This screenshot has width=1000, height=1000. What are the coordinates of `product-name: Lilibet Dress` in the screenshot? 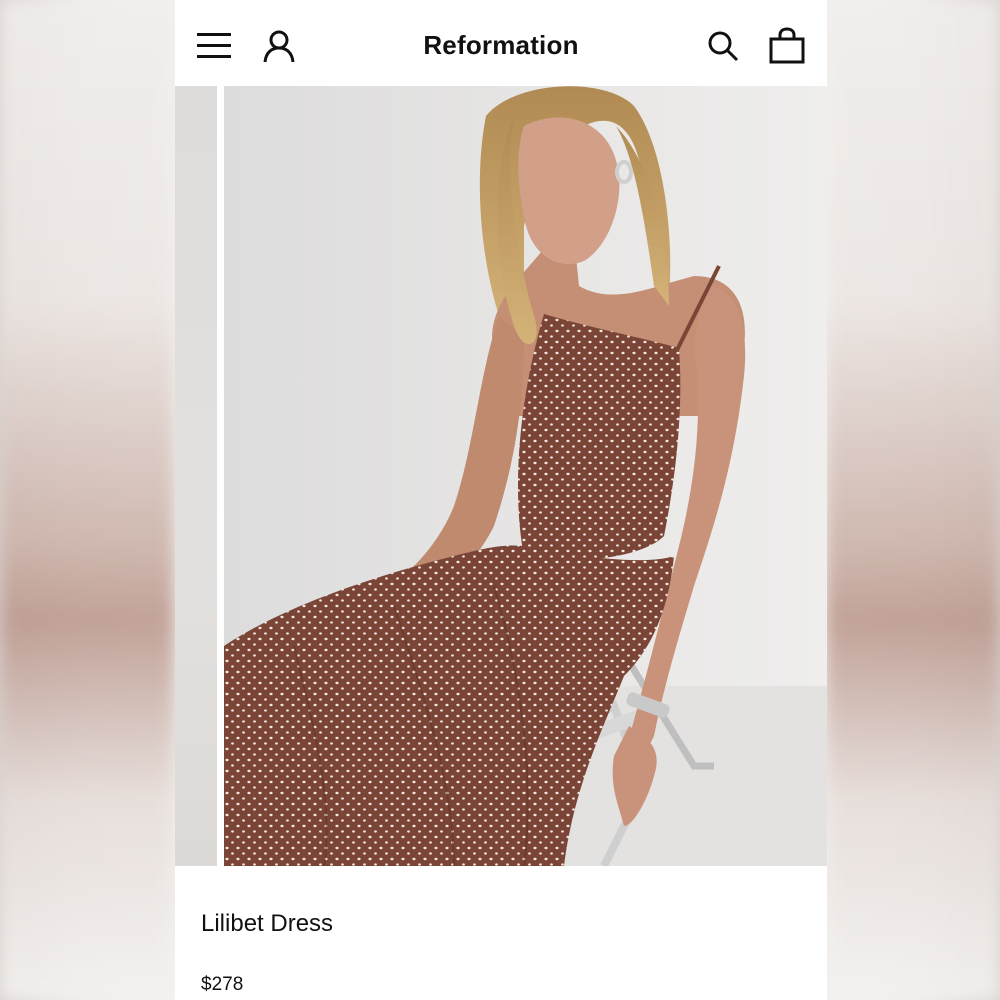 It's located at (267, 923).